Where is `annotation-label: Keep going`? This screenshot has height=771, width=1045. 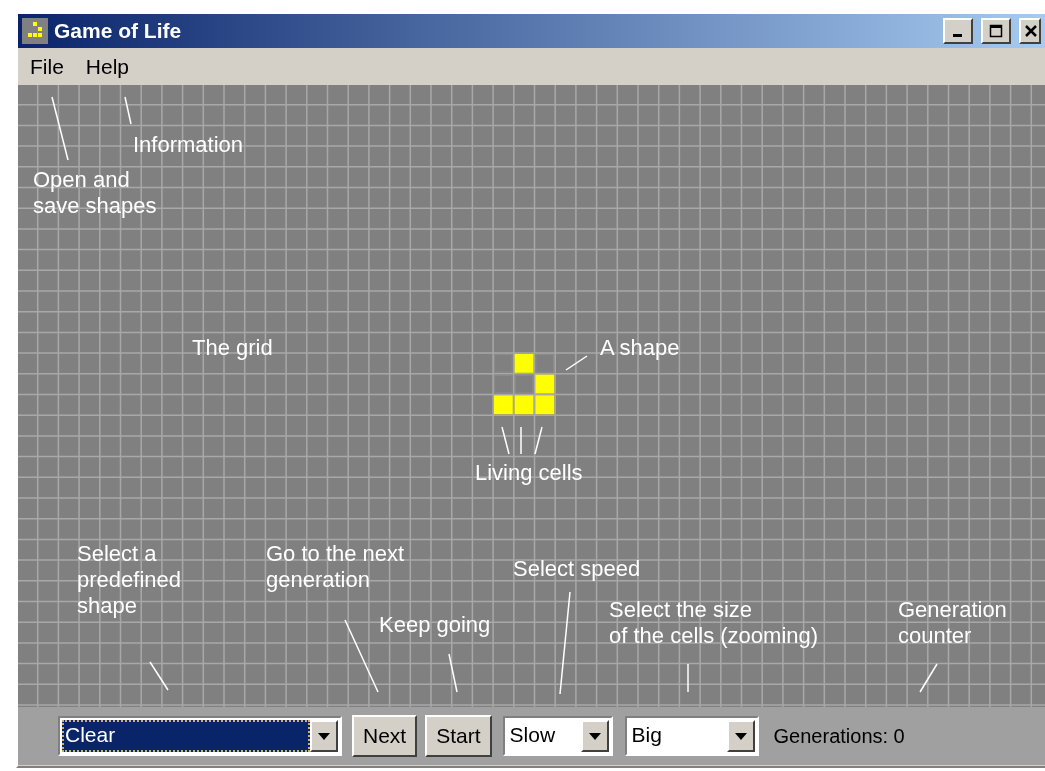 annotation-label: Keep going is located at coordinates (435, 625).